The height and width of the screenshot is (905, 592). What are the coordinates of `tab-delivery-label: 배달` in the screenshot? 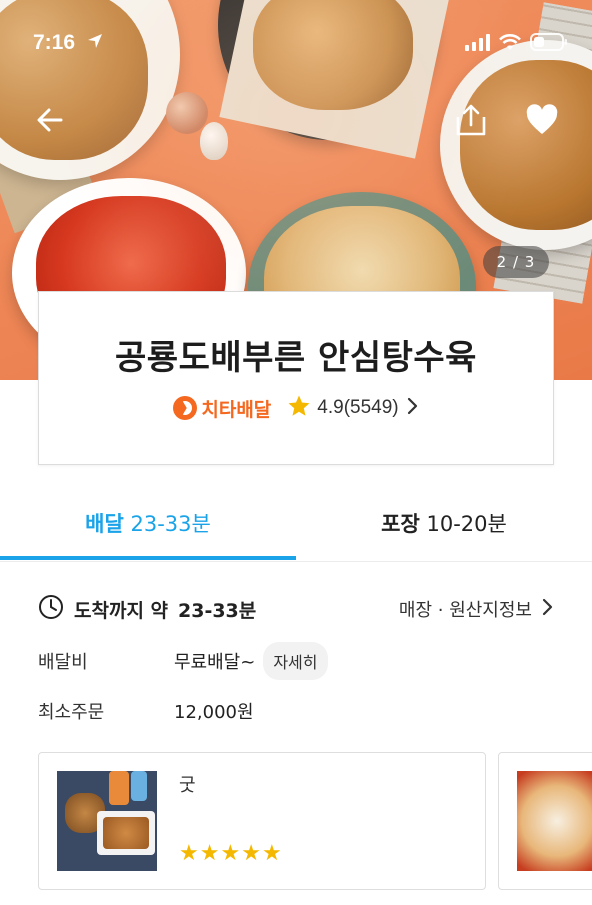 It's located at (104, 524).